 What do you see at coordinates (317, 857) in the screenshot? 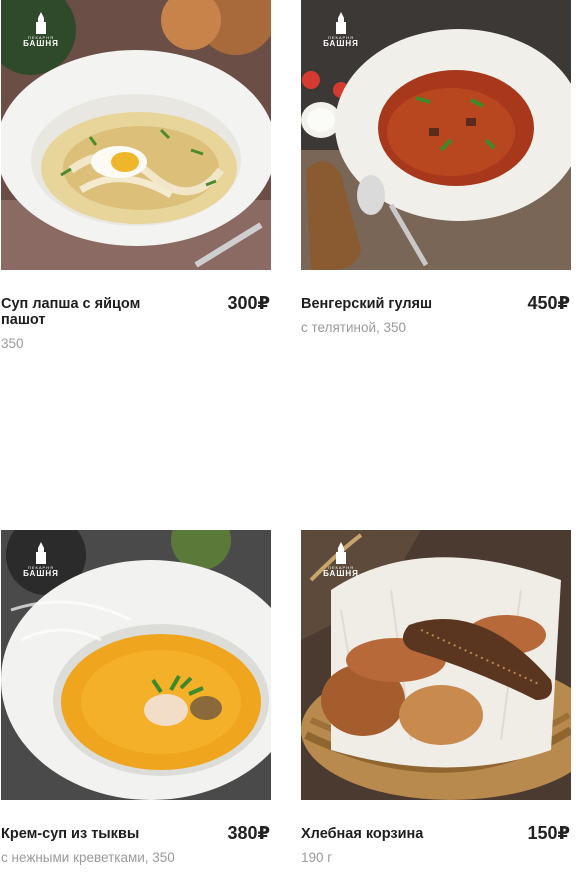
I see `product-description: 190 г` at bounding box center [317, 857].